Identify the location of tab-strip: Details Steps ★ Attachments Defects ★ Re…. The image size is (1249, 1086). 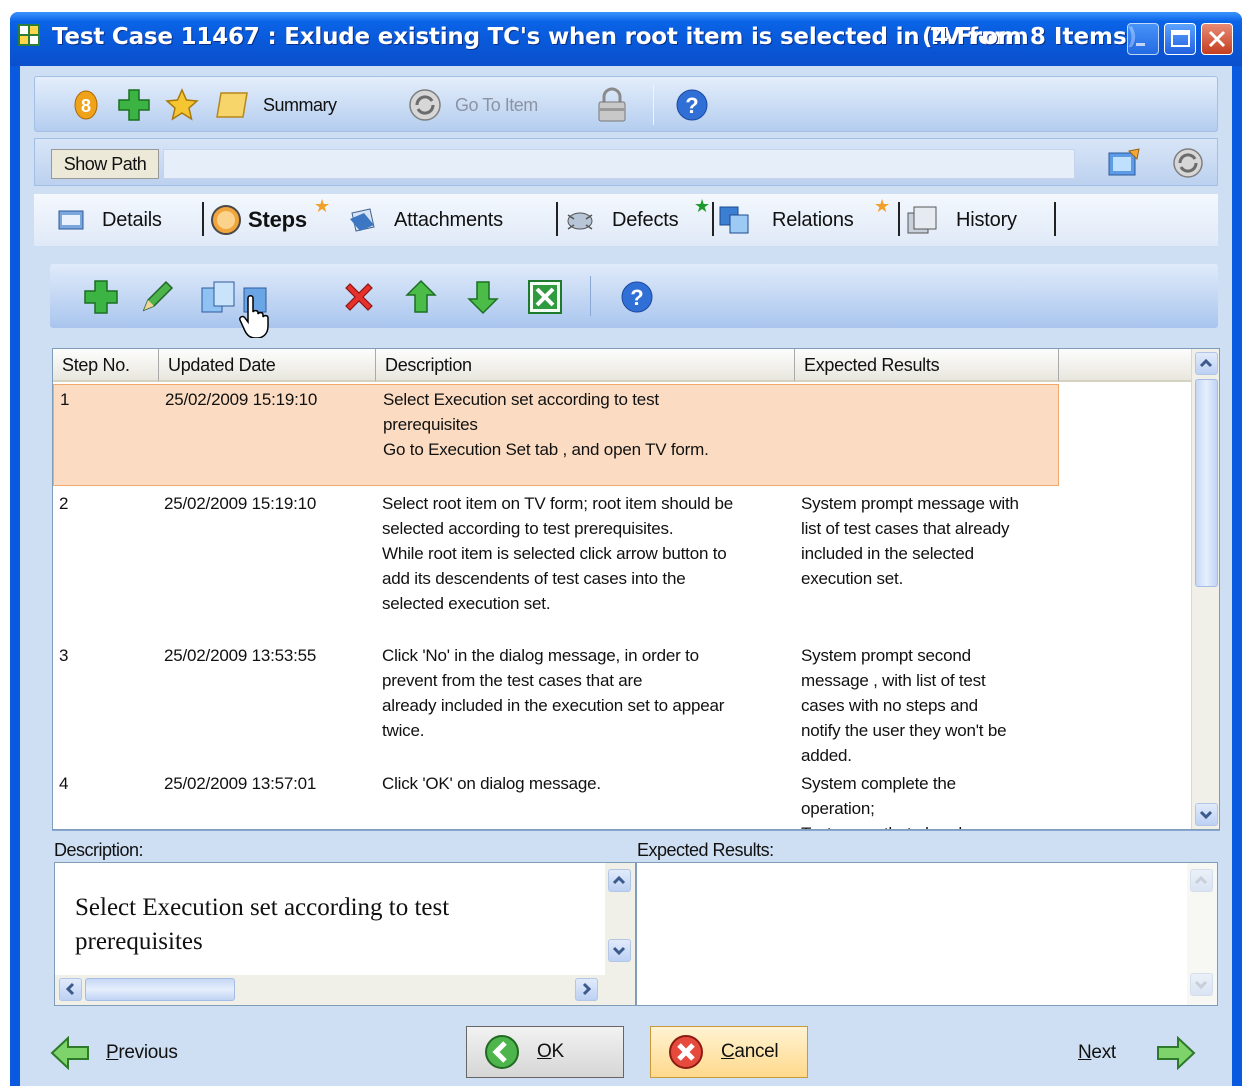
(626, 220).